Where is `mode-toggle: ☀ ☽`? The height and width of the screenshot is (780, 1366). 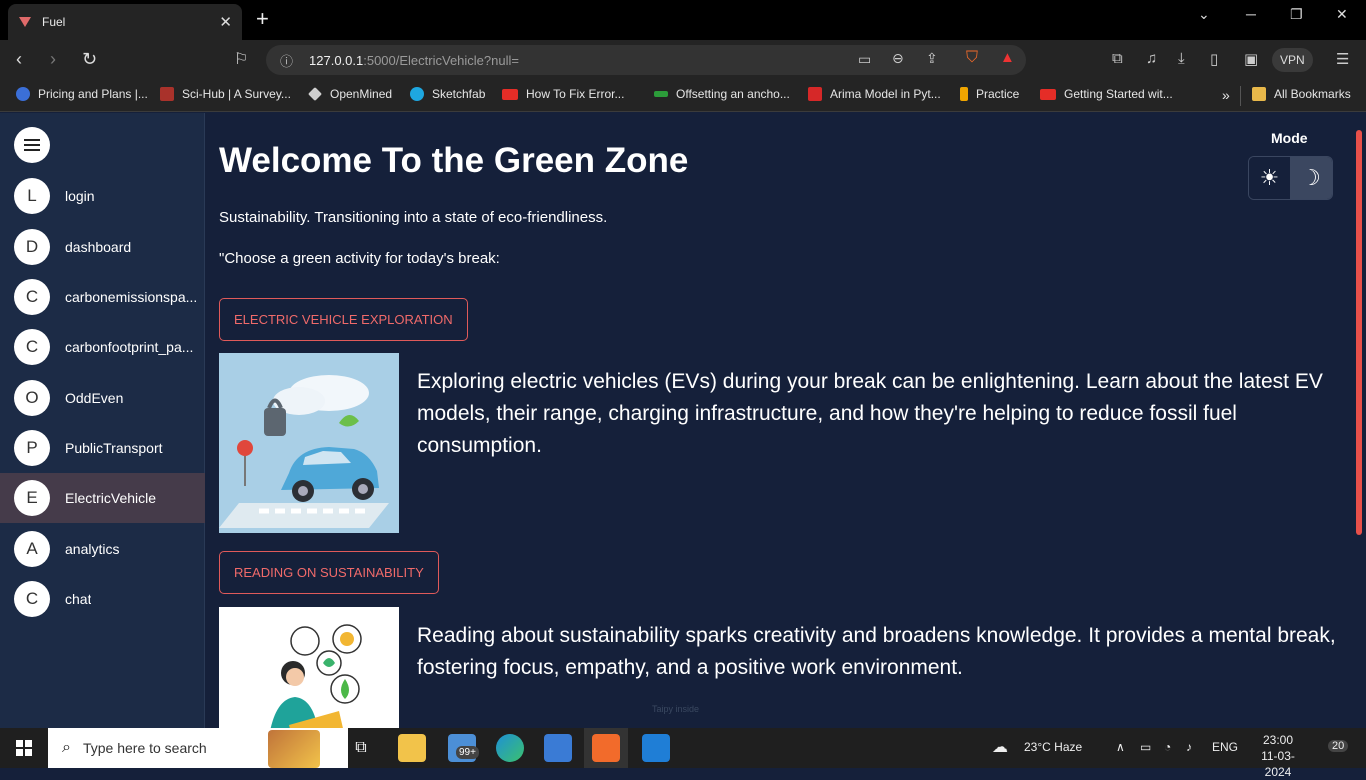
mode-toggle: ☀ ☽ is located at coordinates (1290, 178).